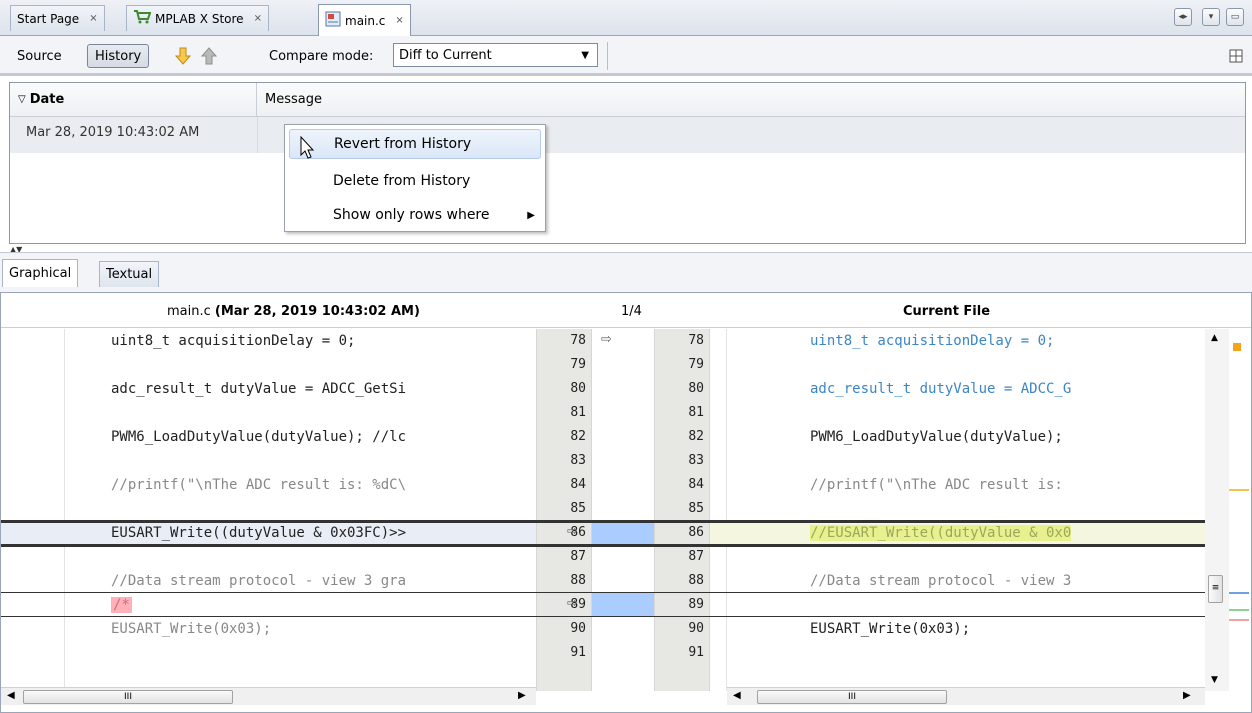 This screenshot has width=1252, height=713. I want to click on left-line-number: 80, so click(578, 388).